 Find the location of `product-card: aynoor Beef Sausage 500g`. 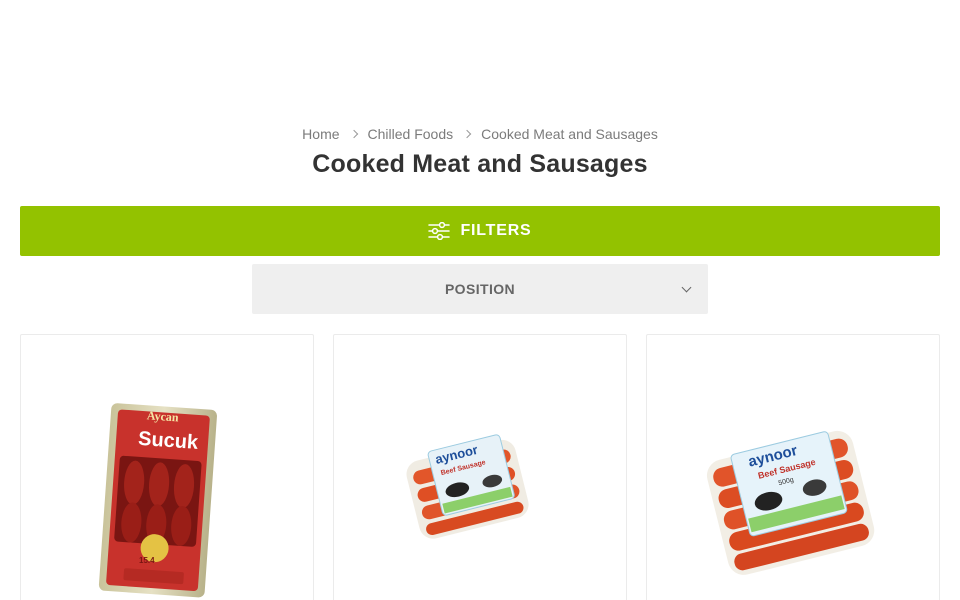

product-card: aynoor Beef Sausage 500g is located at coordinates (793, 467).